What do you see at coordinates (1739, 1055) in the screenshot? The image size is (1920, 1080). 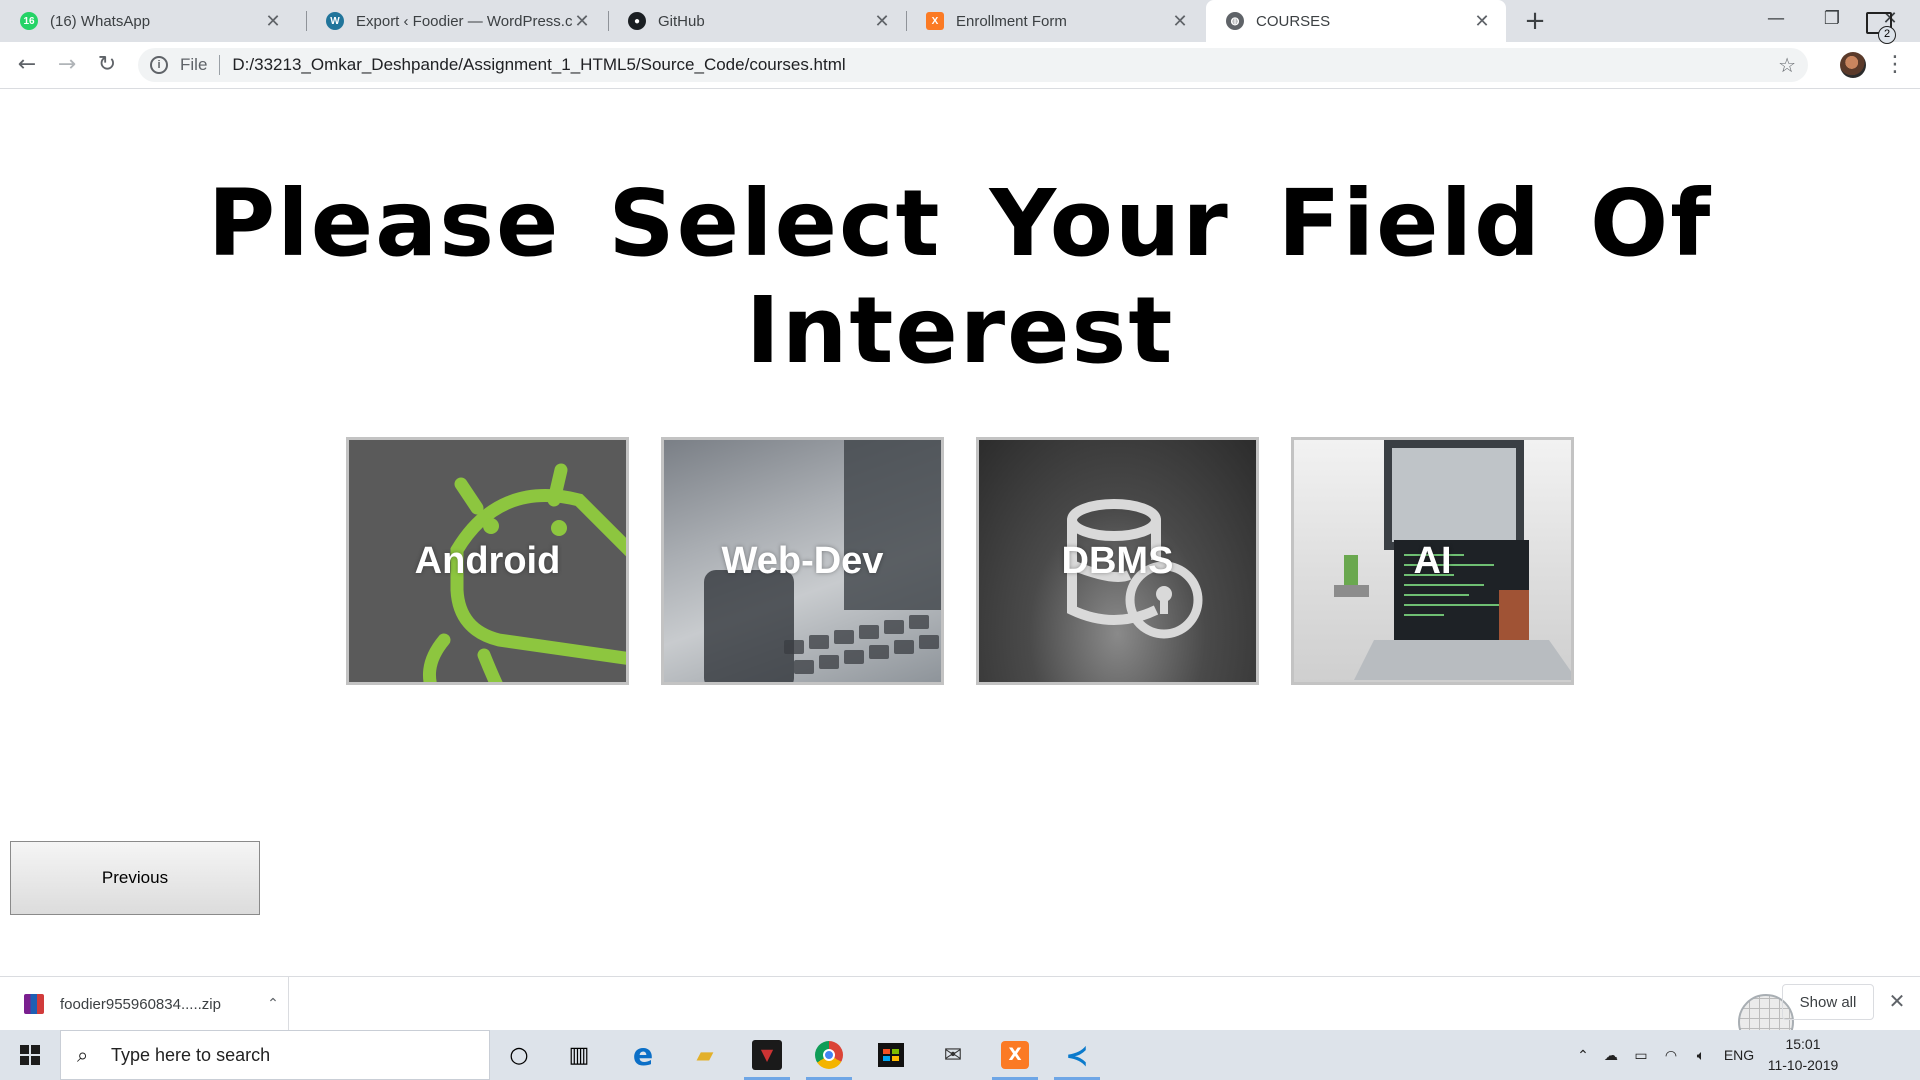 I see `language-indicator: ENG` at bounding box center [1739, 1055].